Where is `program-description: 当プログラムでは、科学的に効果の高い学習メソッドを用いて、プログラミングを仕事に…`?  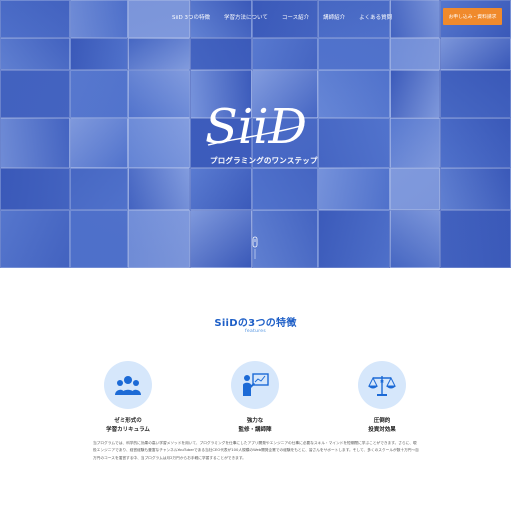 program-description: 当プログラムでは、科学的に効果の高い学習メソッドを用いて、プログラミングを仕事に… is located at coordinates (256, 450).